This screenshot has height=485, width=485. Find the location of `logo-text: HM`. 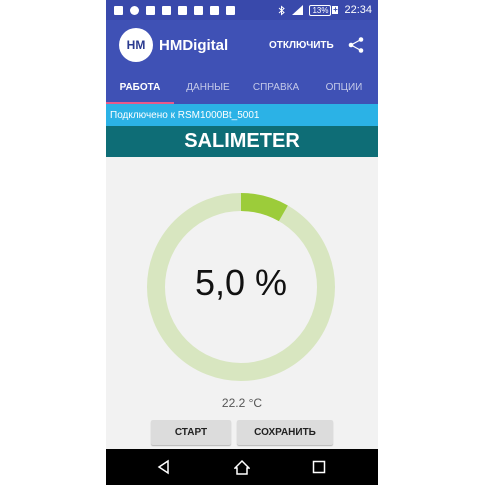

logo-text: HM is located at coordinates (136, 45).